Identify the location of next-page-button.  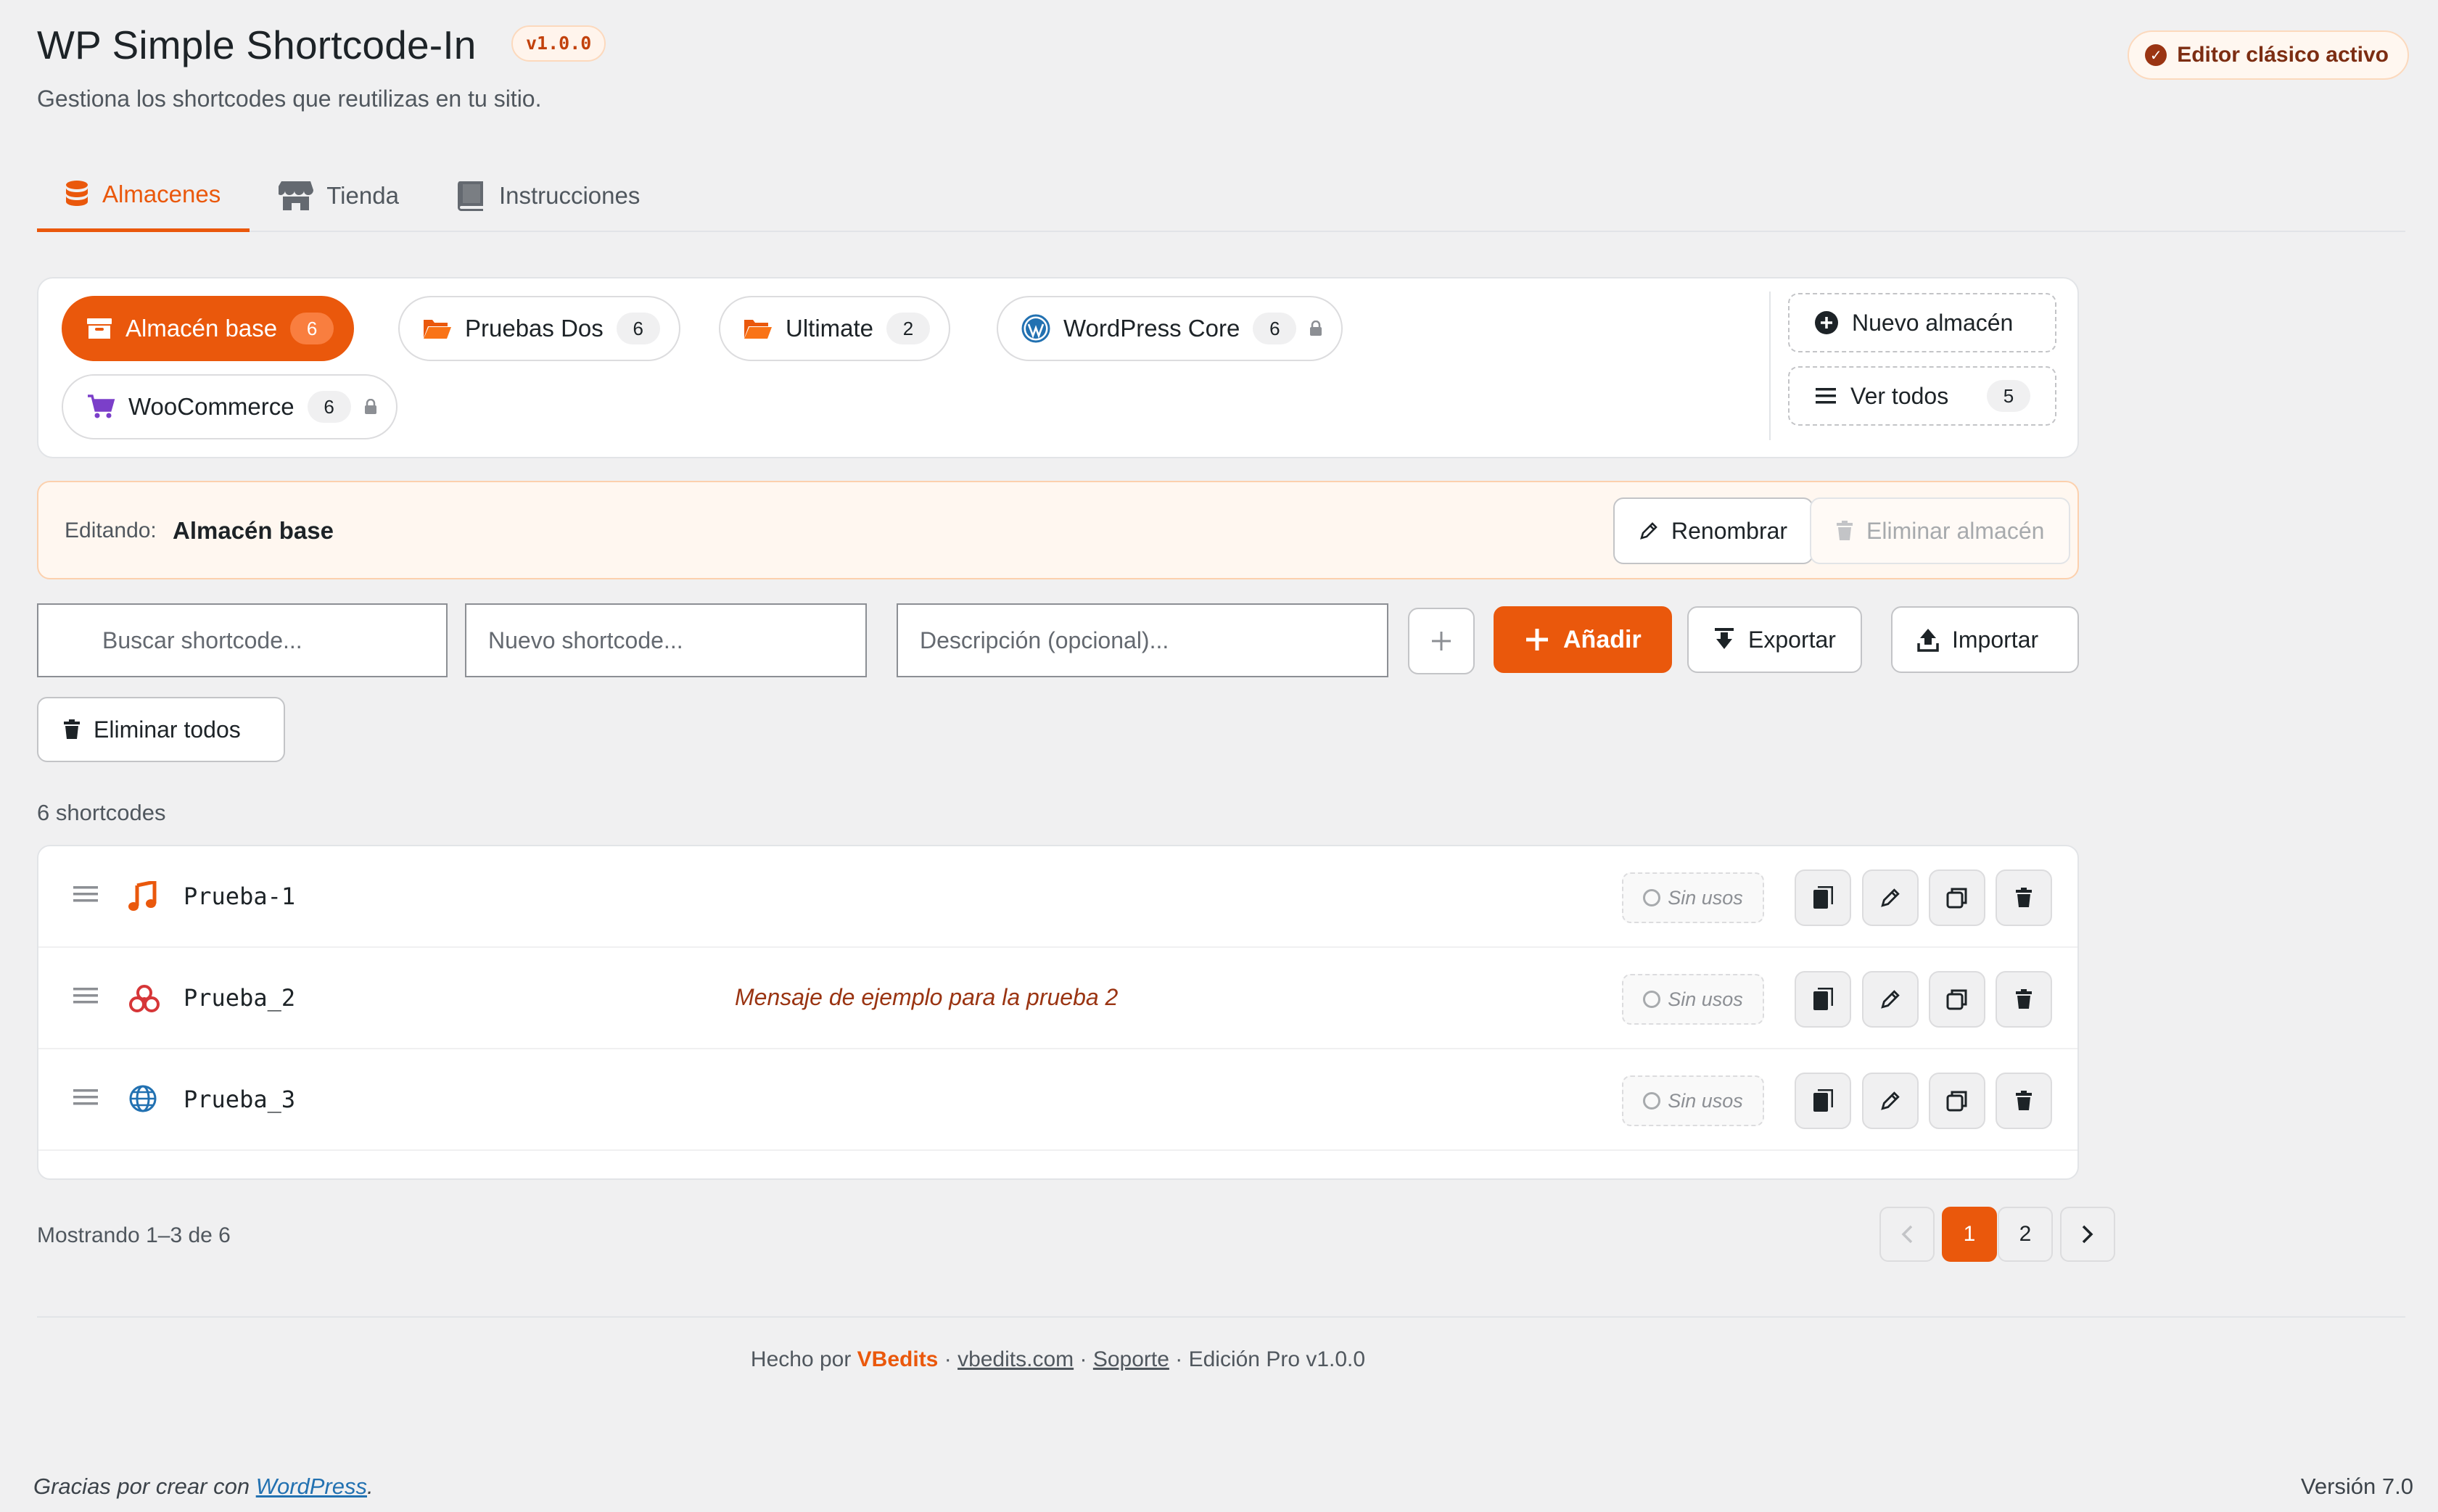
(2087, 1234).